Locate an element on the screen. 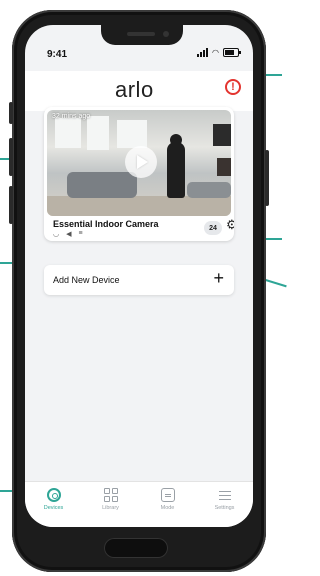 The image size is (320, 576). mode-icon is located at coordinates (167, 495).